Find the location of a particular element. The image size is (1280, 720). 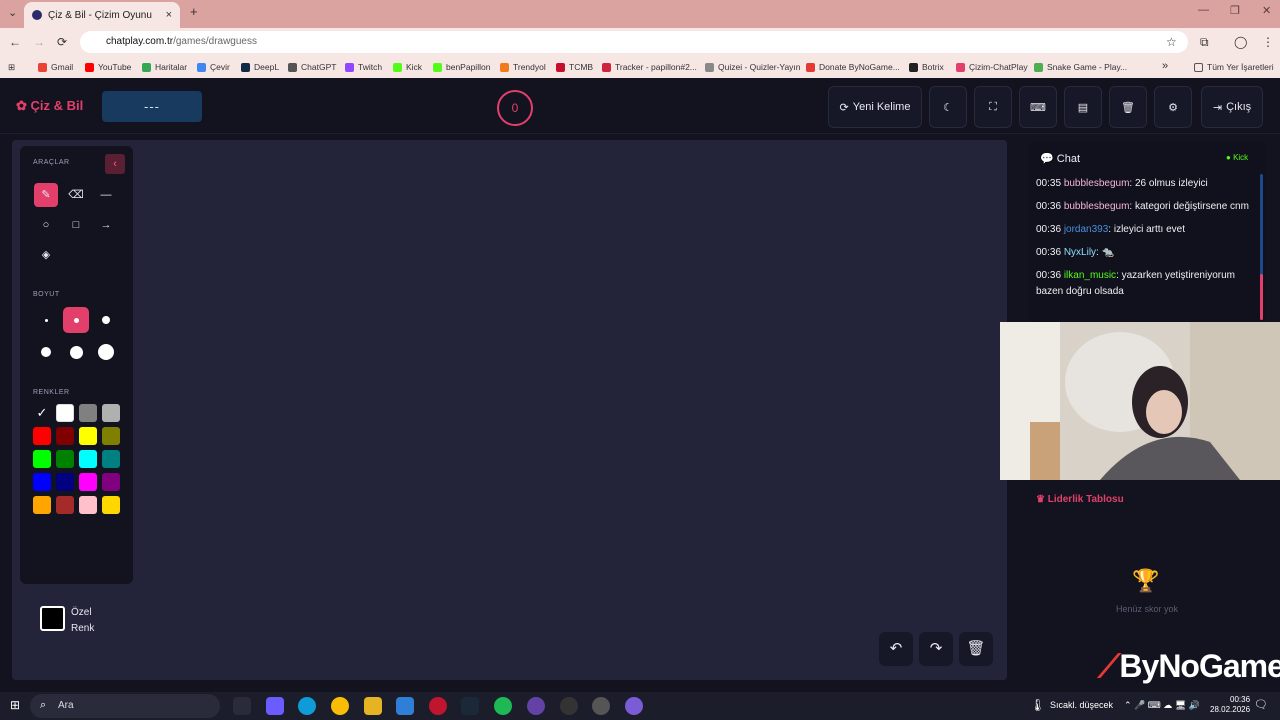

reload-icon: ⟳ is located at coordinates (62, 42).